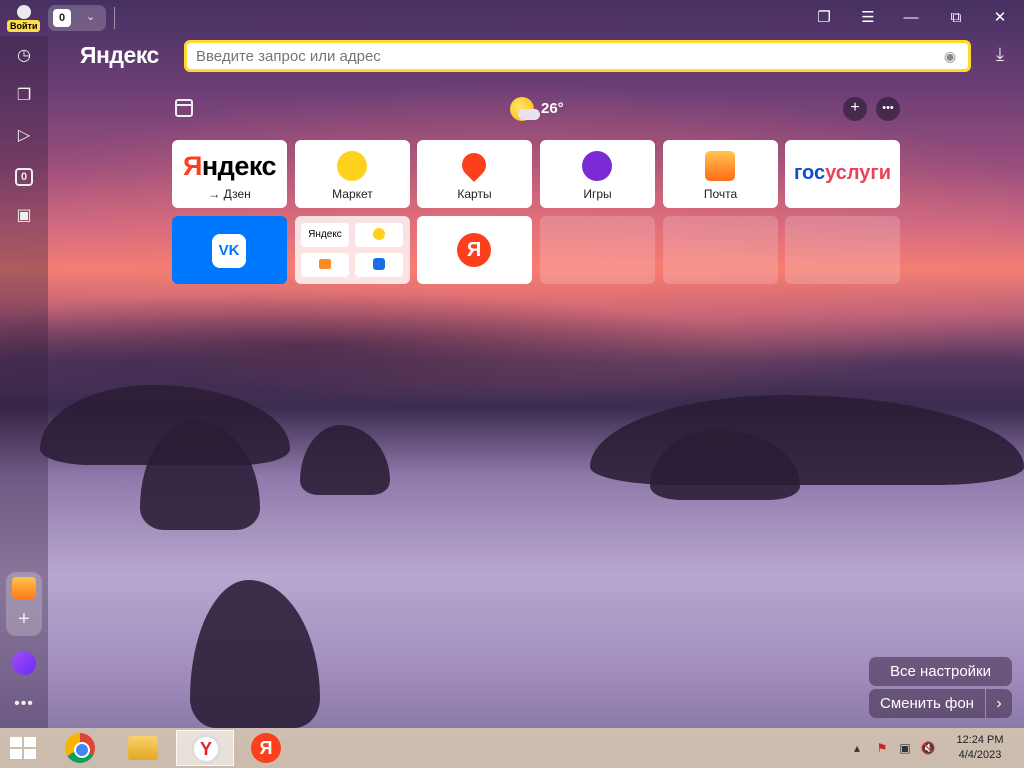 This screenshot has width=1024, height=768. I want to click on mini-mail-icon, so click(325, 265).